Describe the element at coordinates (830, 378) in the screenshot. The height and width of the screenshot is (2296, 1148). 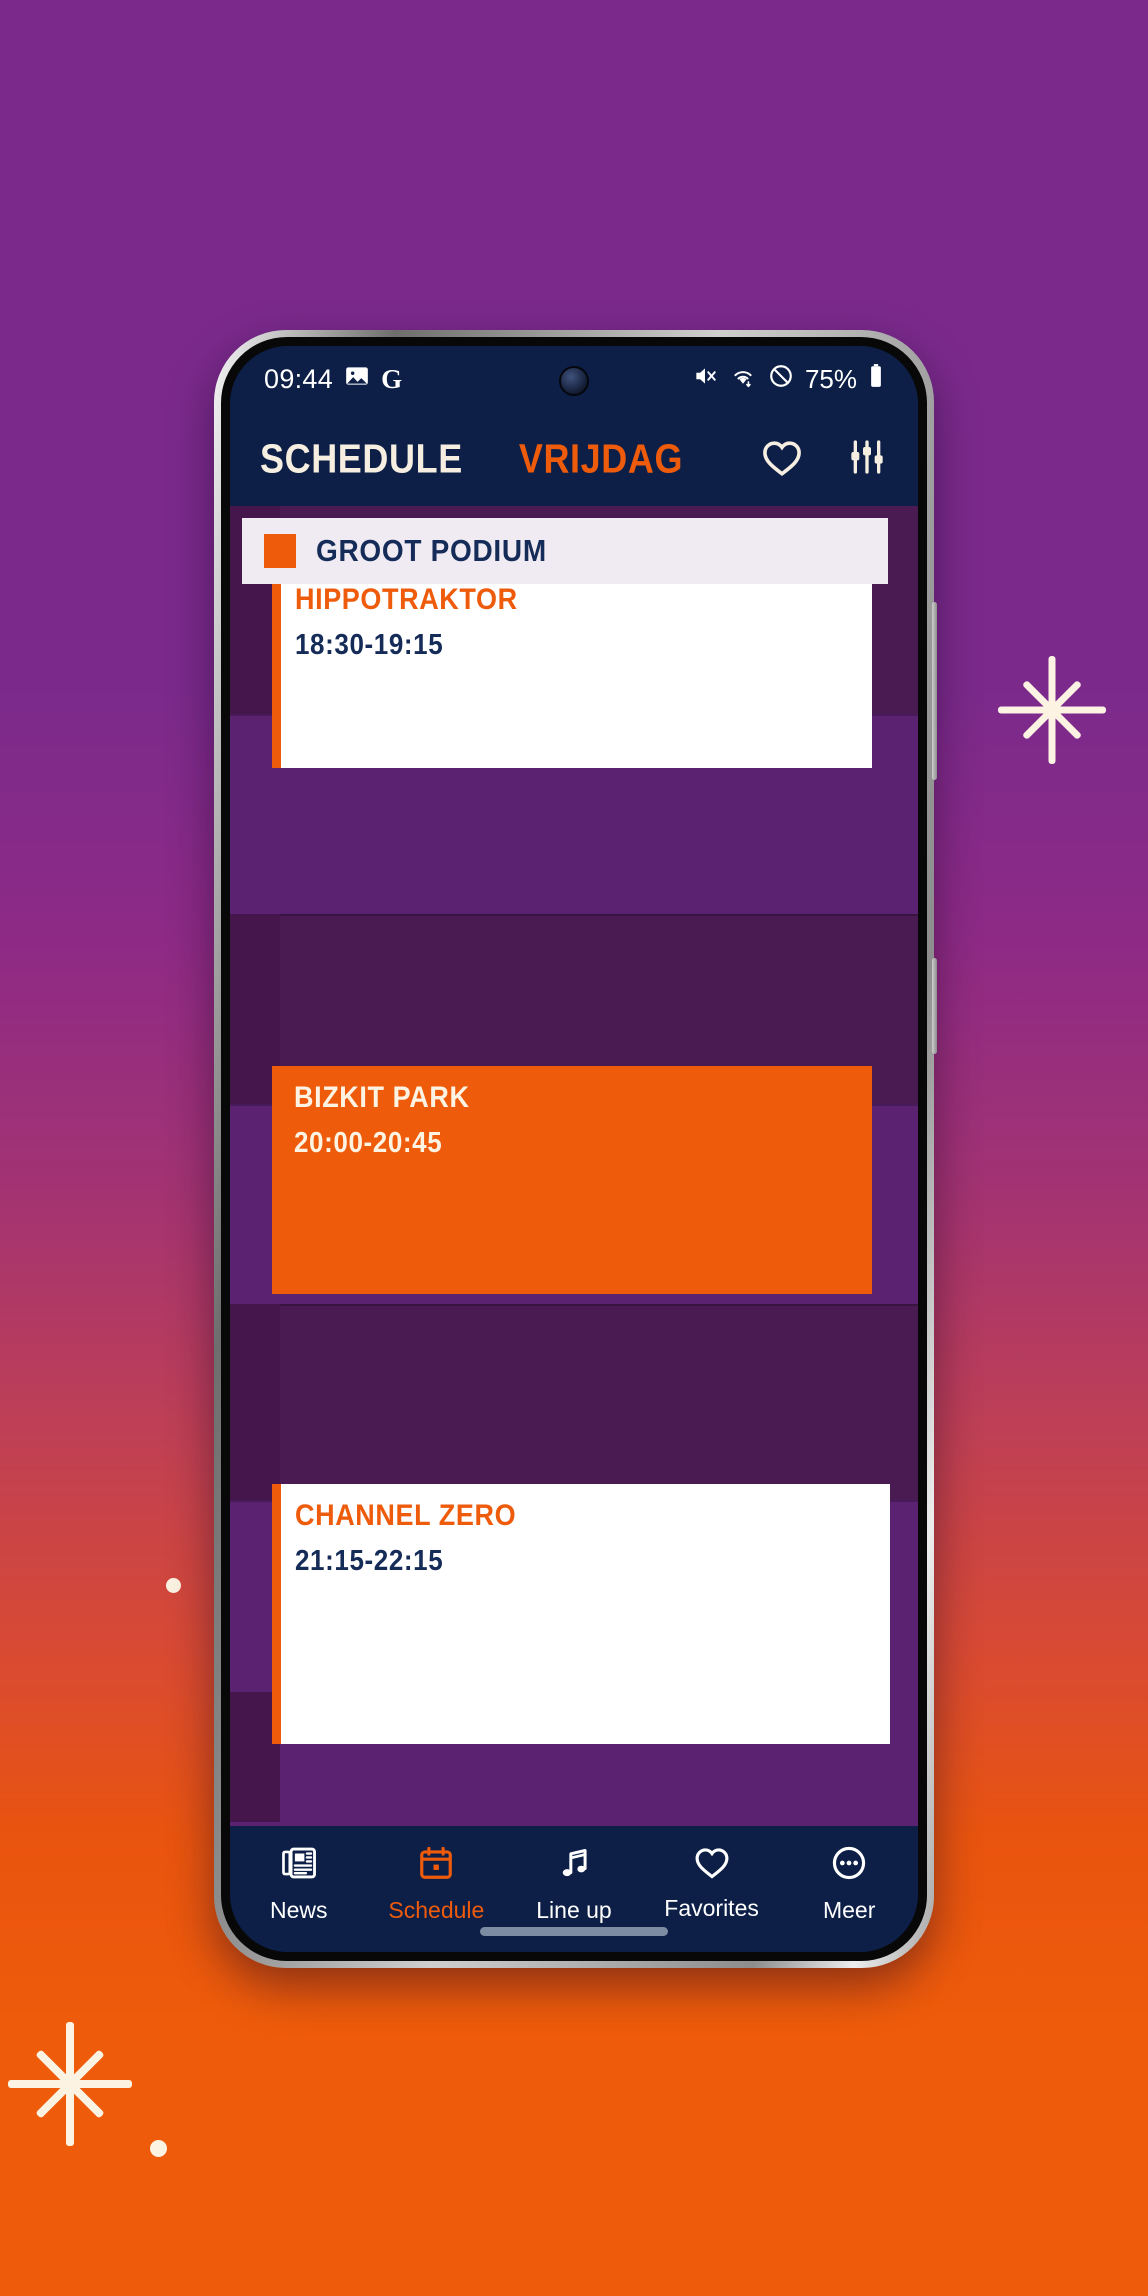
I see `battery-percent: 75%` at that location.